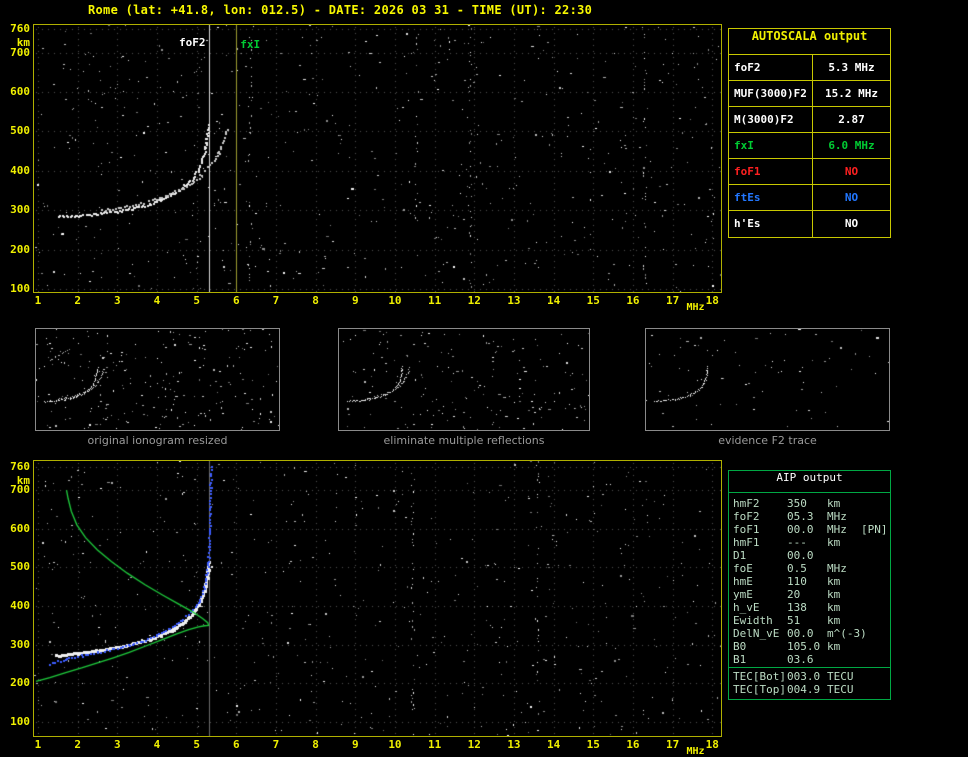 The width and height of the screenshot is (968, 757). Describe the element at coordinates (771, 119) in the screenshot. I see `parameter-label: M(3000)F2` at that location.